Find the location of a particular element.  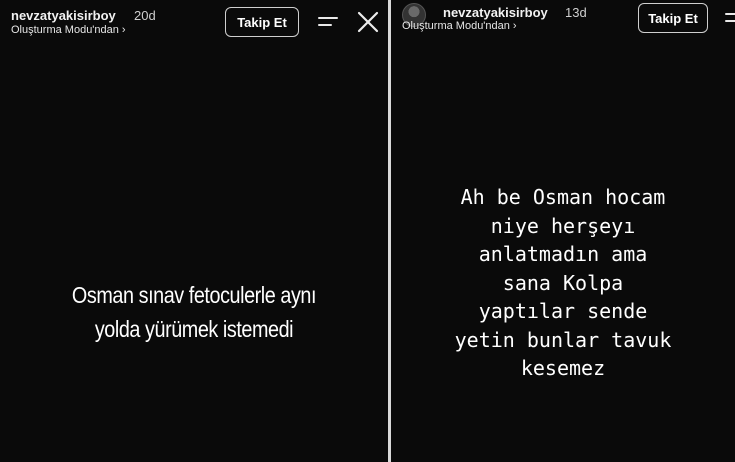

story-text-line: sana Kolpa is located at coordinates (563, 282).